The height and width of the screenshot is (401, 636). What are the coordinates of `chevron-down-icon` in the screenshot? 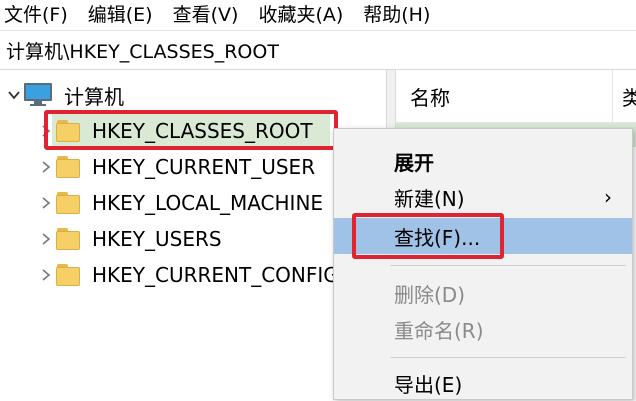 It's located at (14, 95).